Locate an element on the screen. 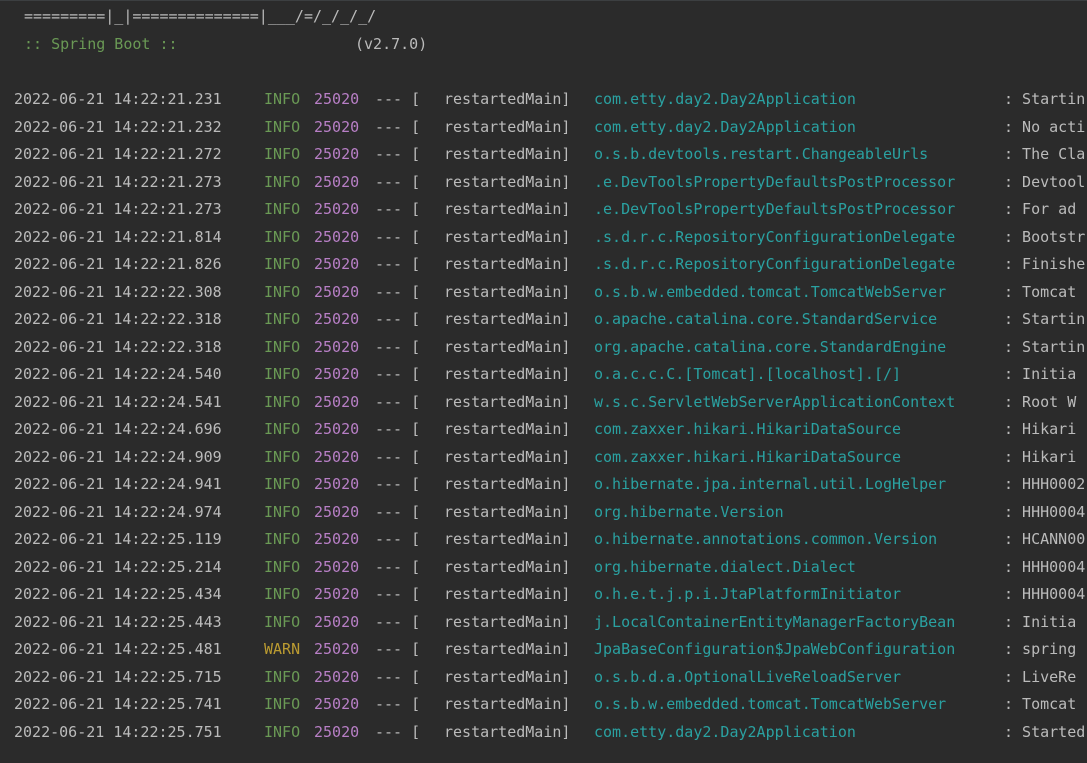 The height and width of the screenshot is (763, 1087). log-timestamp: 2022-06-21 14:22:25.434 is located at coordinates (118, 594).